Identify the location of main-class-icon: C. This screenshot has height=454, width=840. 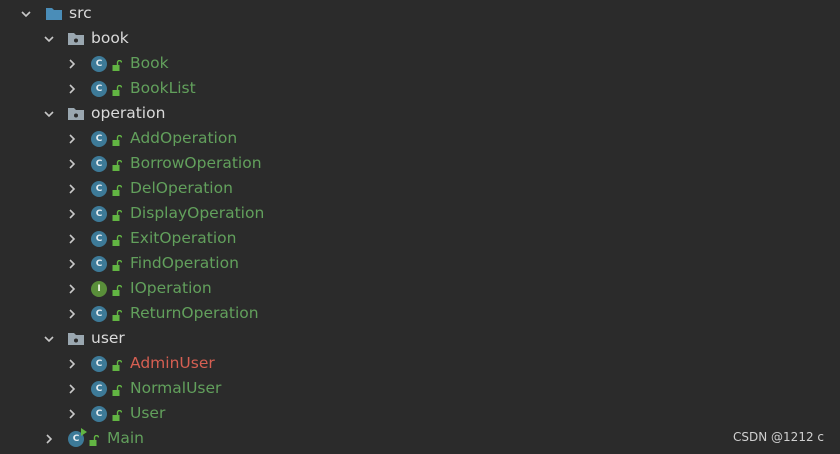
(77, 437).